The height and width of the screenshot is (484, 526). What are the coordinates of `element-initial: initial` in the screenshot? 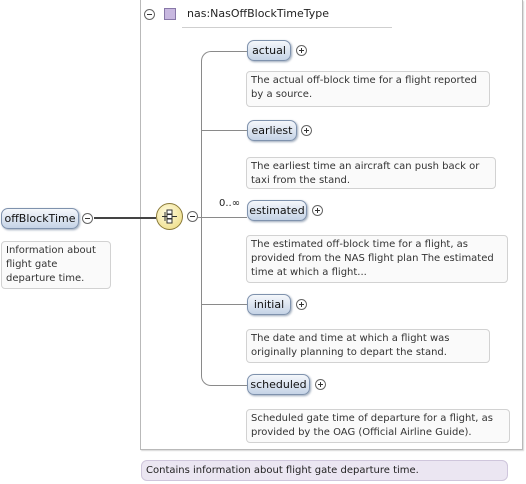 It's located at (269, 304).